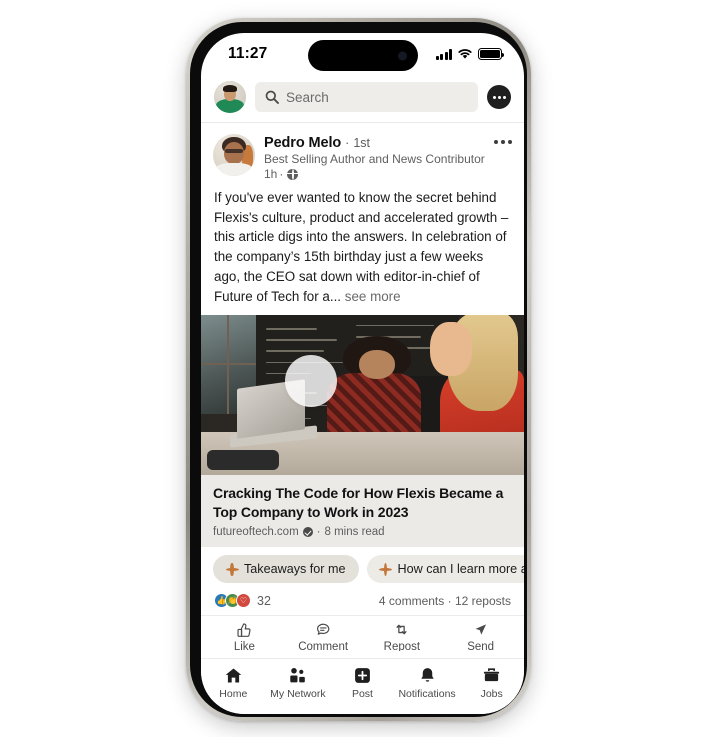 Image resolution: width=717 pixels, height=737 pixels. Describe the element at coordinates (298, 694) in the screenshot. I see `tab-label: My Network` at that location.